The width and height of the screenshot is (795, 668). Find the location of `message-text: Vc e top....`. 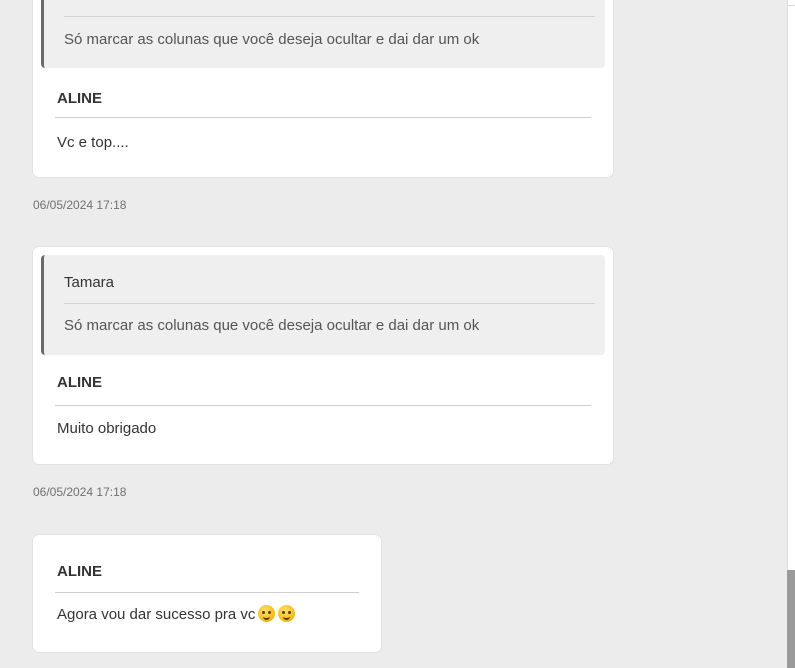

message-text: Vc e top.... is located at coordinates (93, 142).